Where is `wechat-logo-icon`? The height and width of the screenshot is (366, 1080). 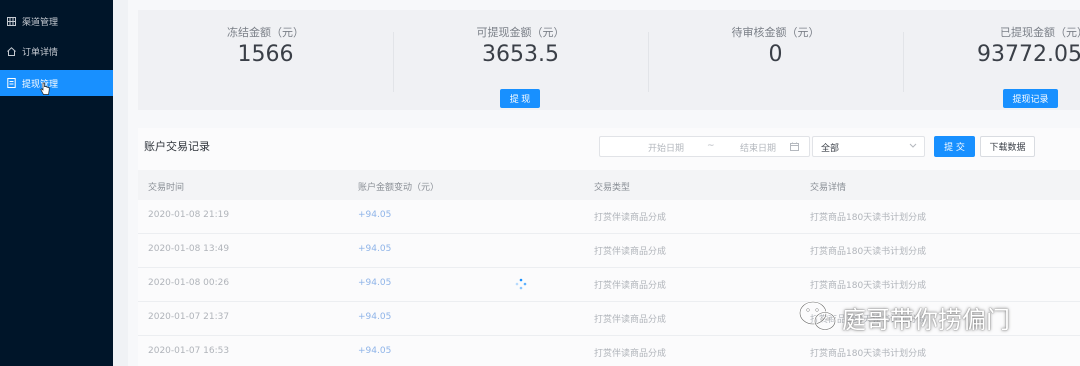
wechat-logo-icon is located at coordinates (817, 315).